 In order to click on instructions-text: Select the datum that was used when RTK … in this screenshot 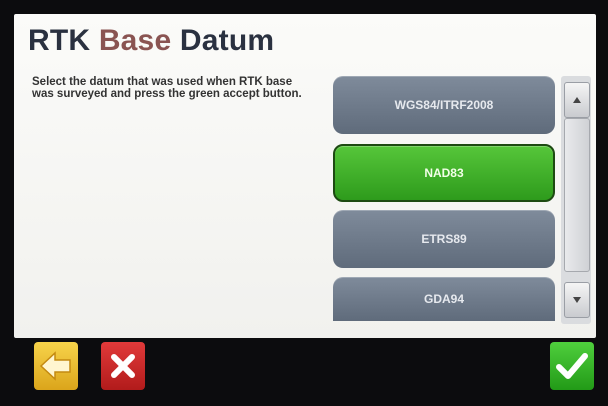, I will do `click(167, 88)`.